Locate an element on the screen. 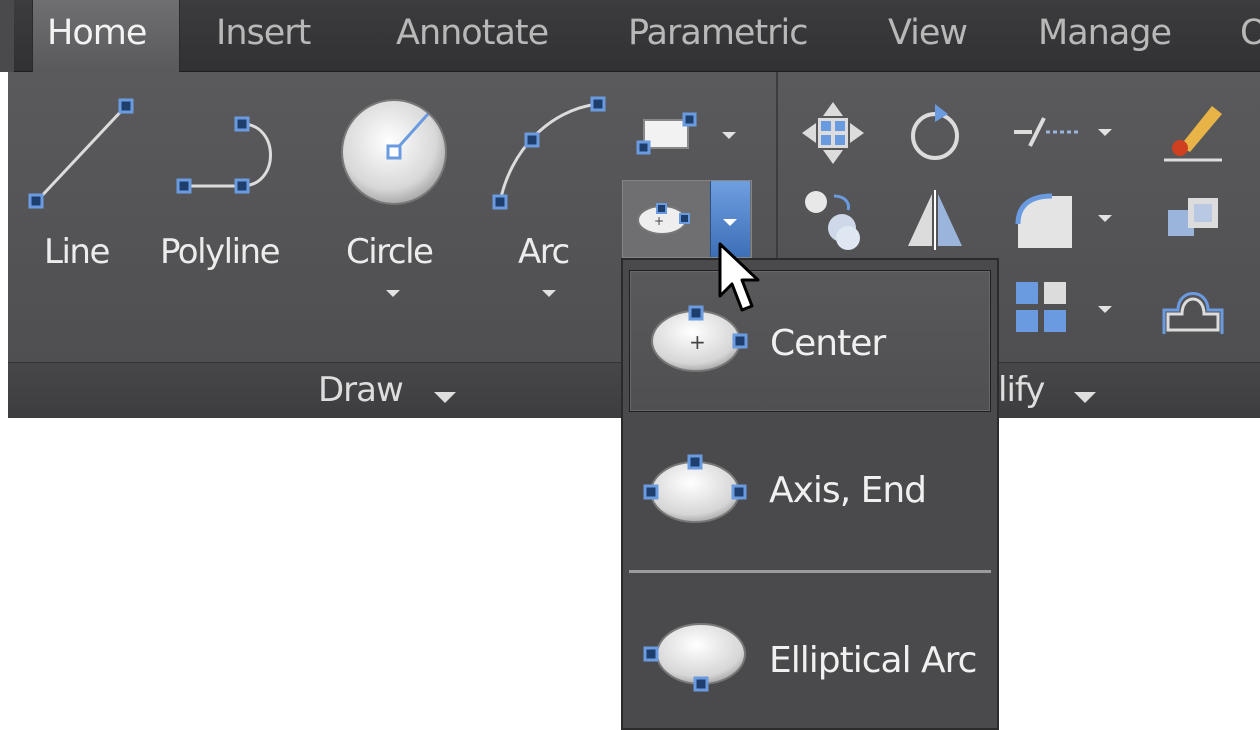  tab-manage: Manage is located at coordinates (1105, 35).